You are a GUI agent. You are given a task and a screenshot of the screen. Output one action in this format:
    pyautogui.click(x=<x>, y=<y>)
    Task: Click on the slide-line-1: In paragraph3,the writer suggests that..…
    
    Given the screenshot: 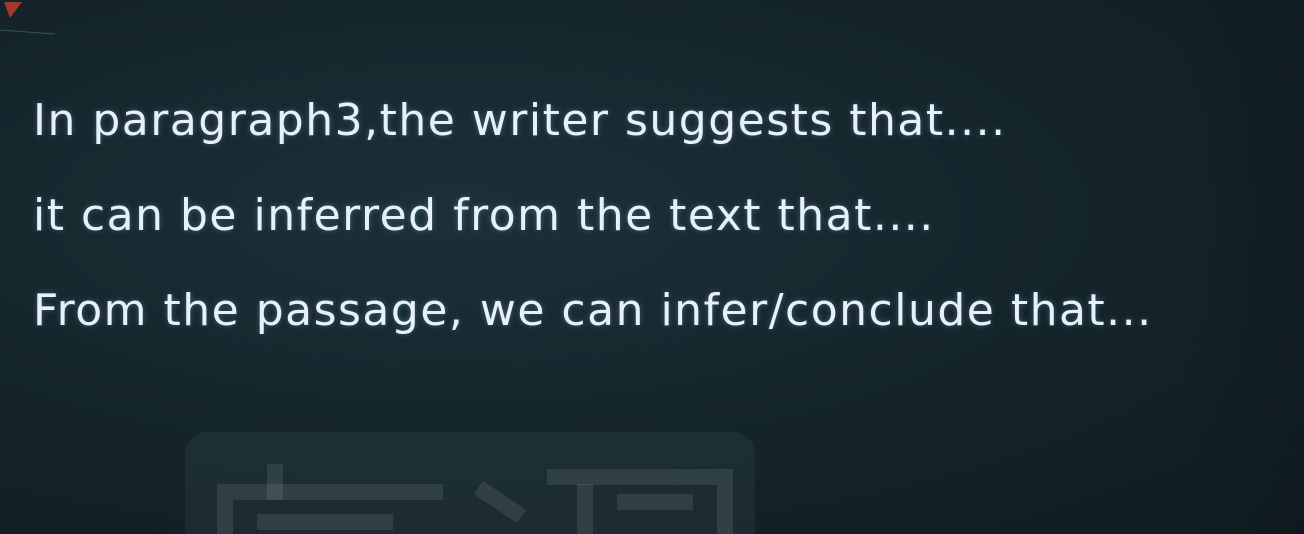 What is the action you would take?
    pyautogui.click(x=520, y=120)
    